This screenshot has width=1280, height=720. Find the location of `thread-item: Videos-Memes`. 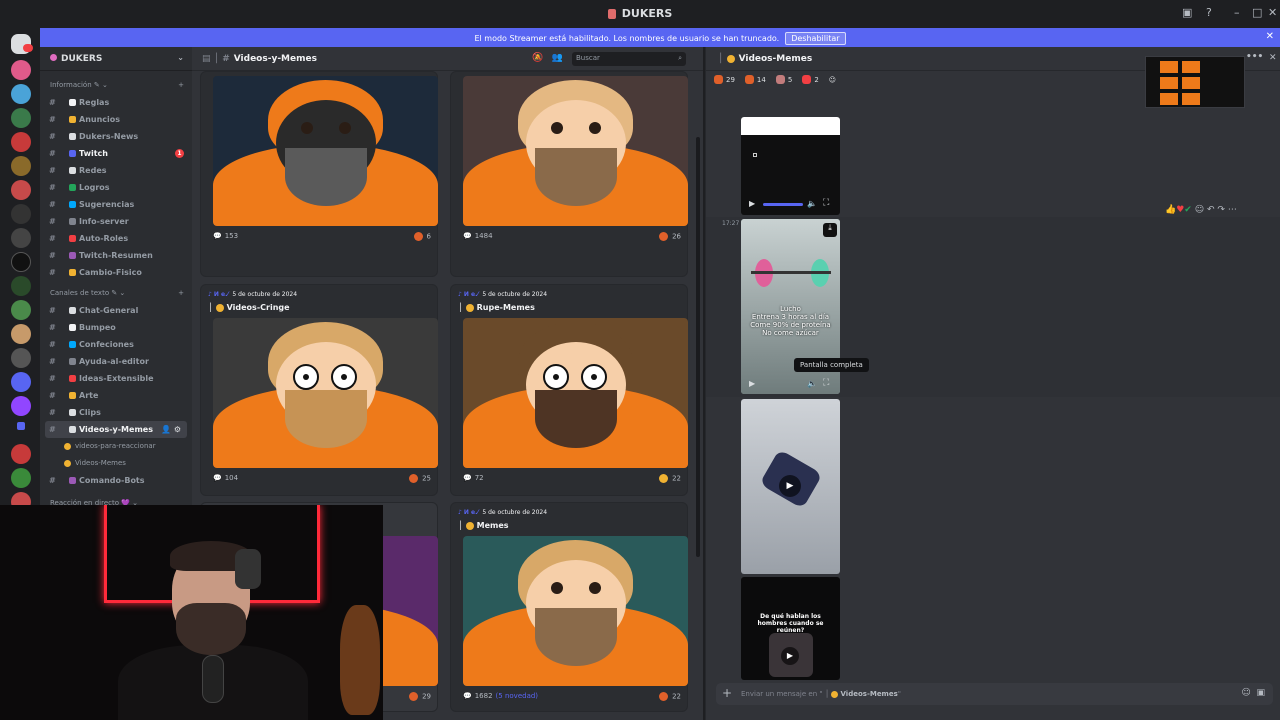

thread-item: Videos-Memes is located at coordinates (116, 463).